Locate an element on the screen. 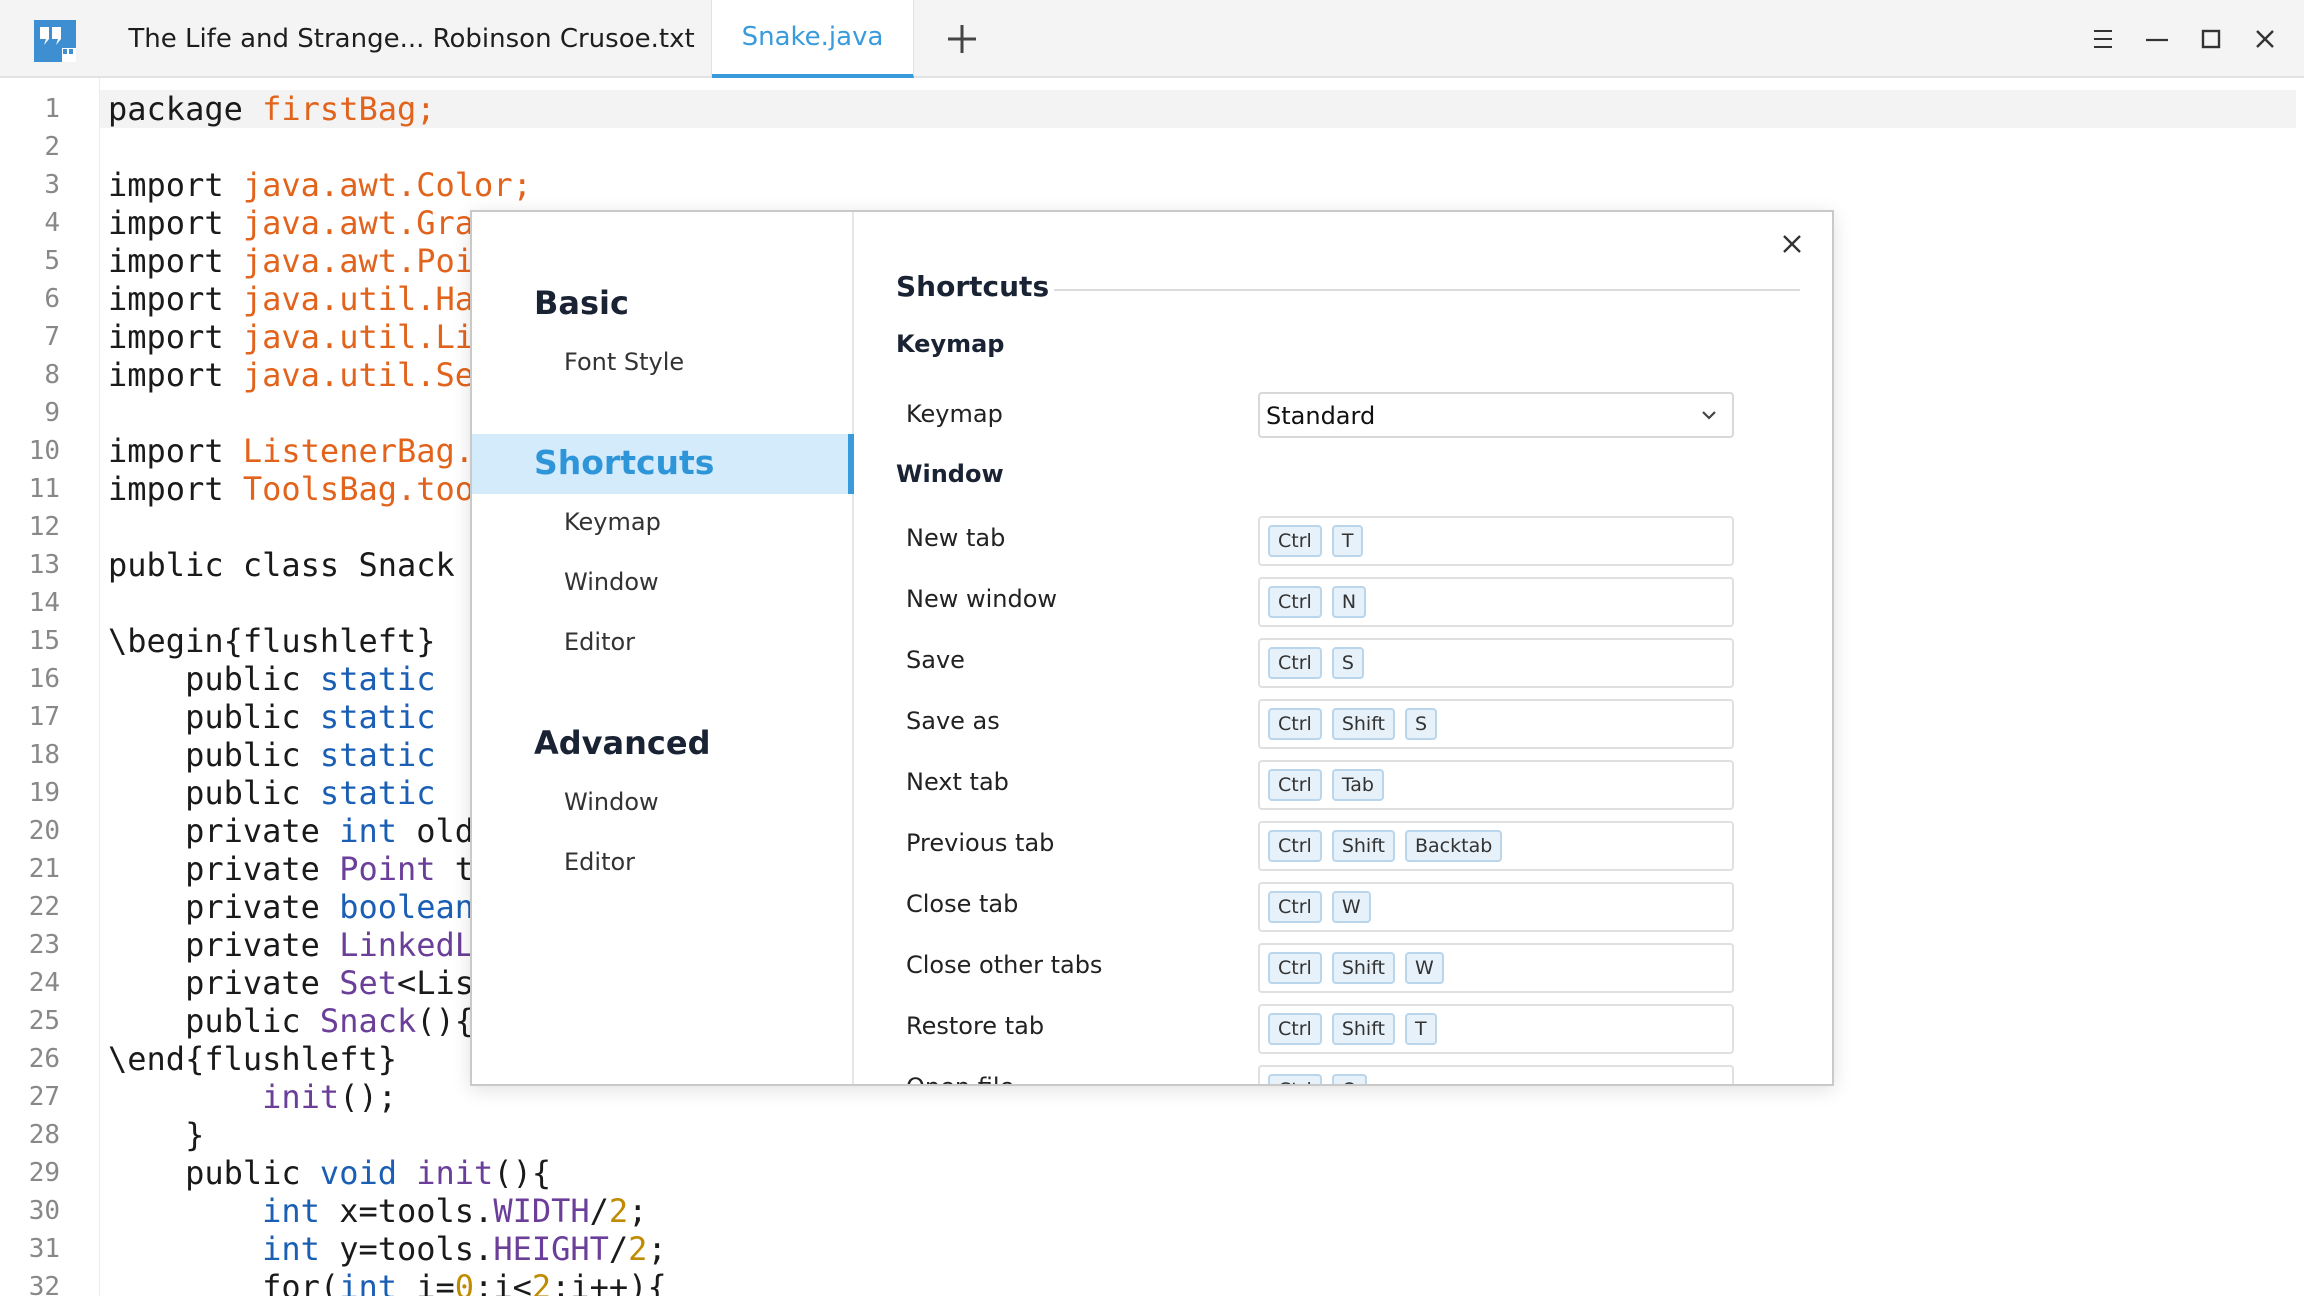 Image resolution: width=2304 pixels, height=1306 pixels. code-line: public Snack(){ is located at coordinates (291, 1021).